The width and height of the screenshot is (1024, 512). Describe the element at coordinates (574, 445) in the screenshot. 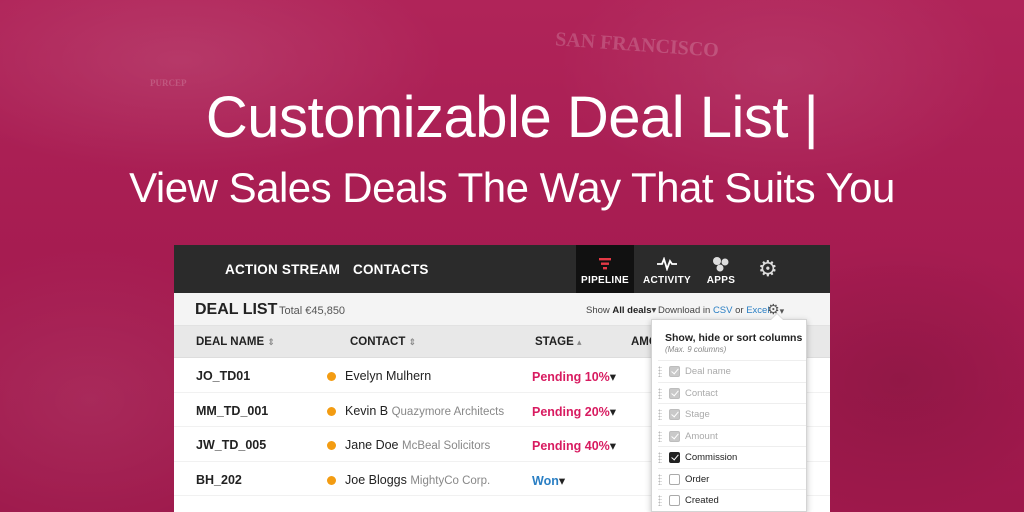

I see `deal-stage: Pending 40%▾` at that location.